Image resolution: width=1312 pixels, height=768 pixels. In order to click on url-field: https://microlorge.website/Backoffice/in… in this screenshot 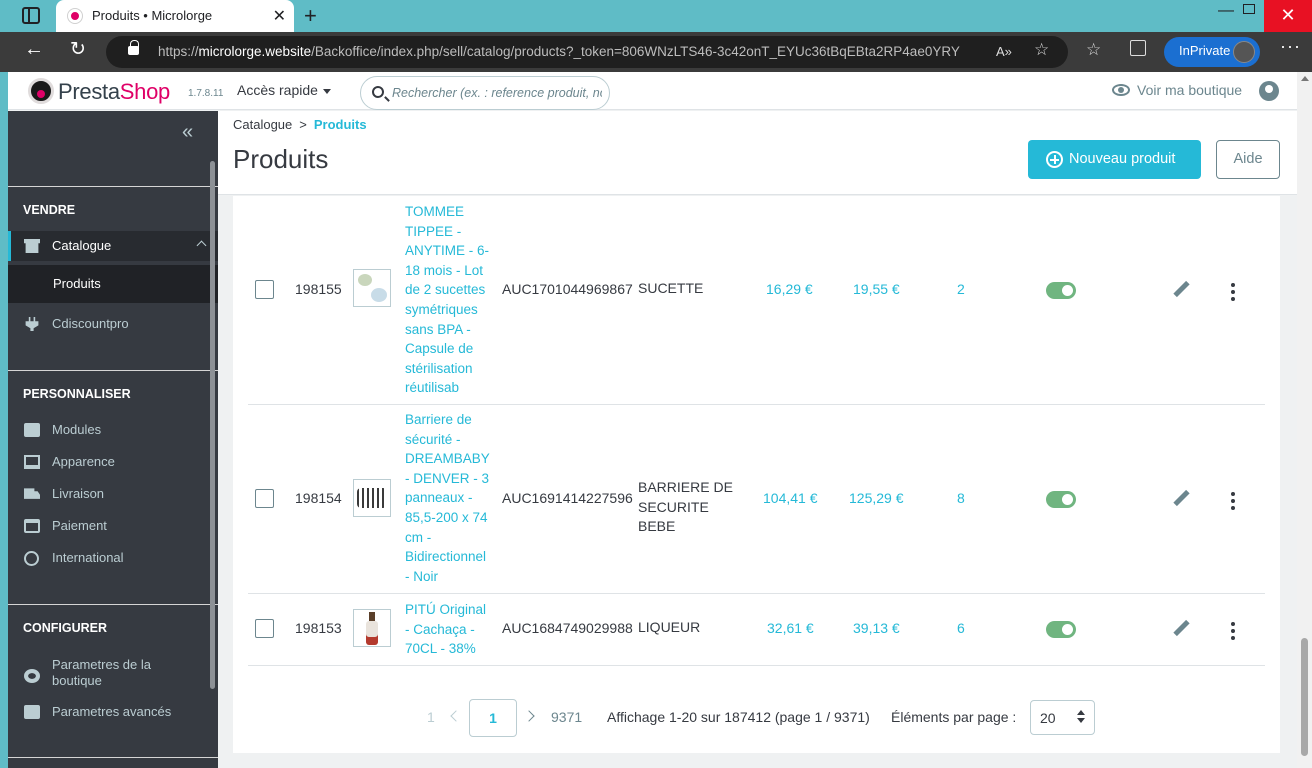, I will do `click(587, 52)`.